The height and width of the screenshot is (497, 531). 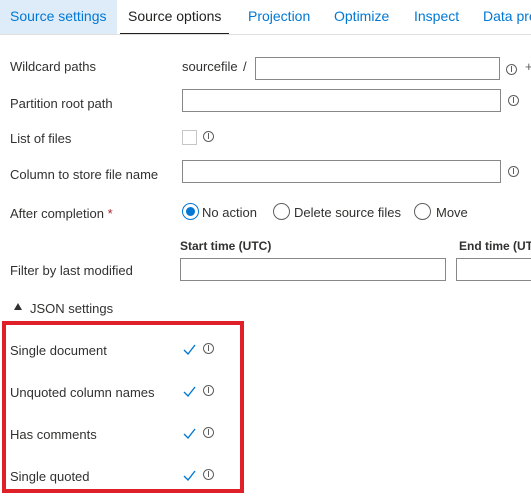 I want to click on tab-source-settings: Source settings, so click(x=58, y=17).